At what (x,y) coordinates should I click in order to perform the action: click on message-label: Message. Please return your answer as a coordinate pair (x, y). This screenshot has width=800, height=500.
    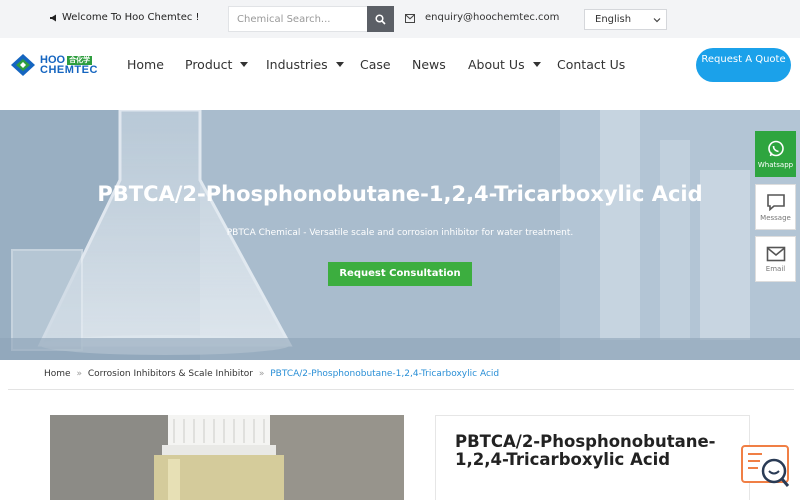
    Looking at the image, I should click on (775, 217).